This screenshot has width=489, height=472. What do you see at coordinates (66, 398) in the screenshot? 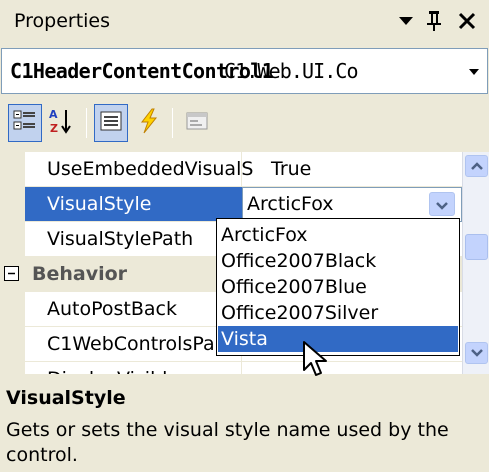
I see `description-title: VisualStyle` at bounding box center [66, 398].